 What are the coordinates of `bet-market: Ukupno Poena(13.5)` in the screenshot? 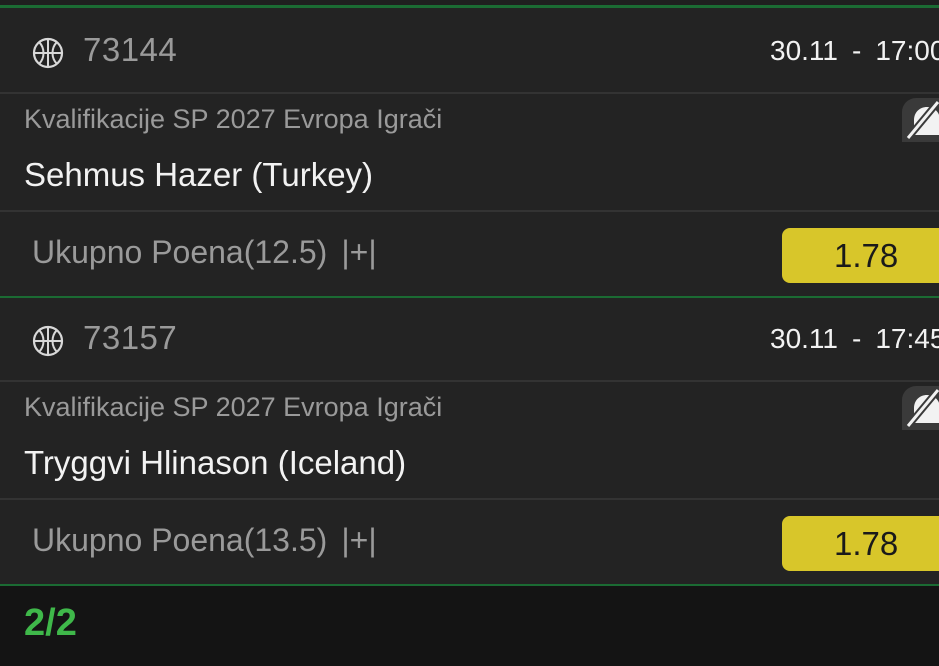 It's located at (180, 540).